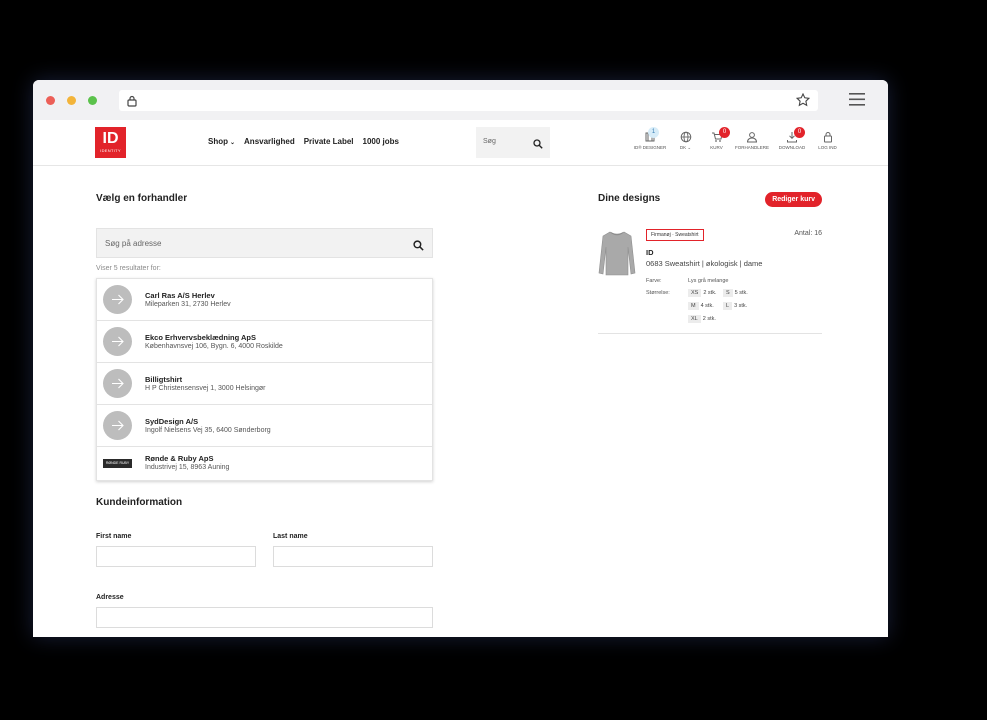 The width and height of the screenshot is (987, 720). What do you see at coordinates (176, 556) in the screenshot?
I see `first-name-field` at bounding box center [176, 556].